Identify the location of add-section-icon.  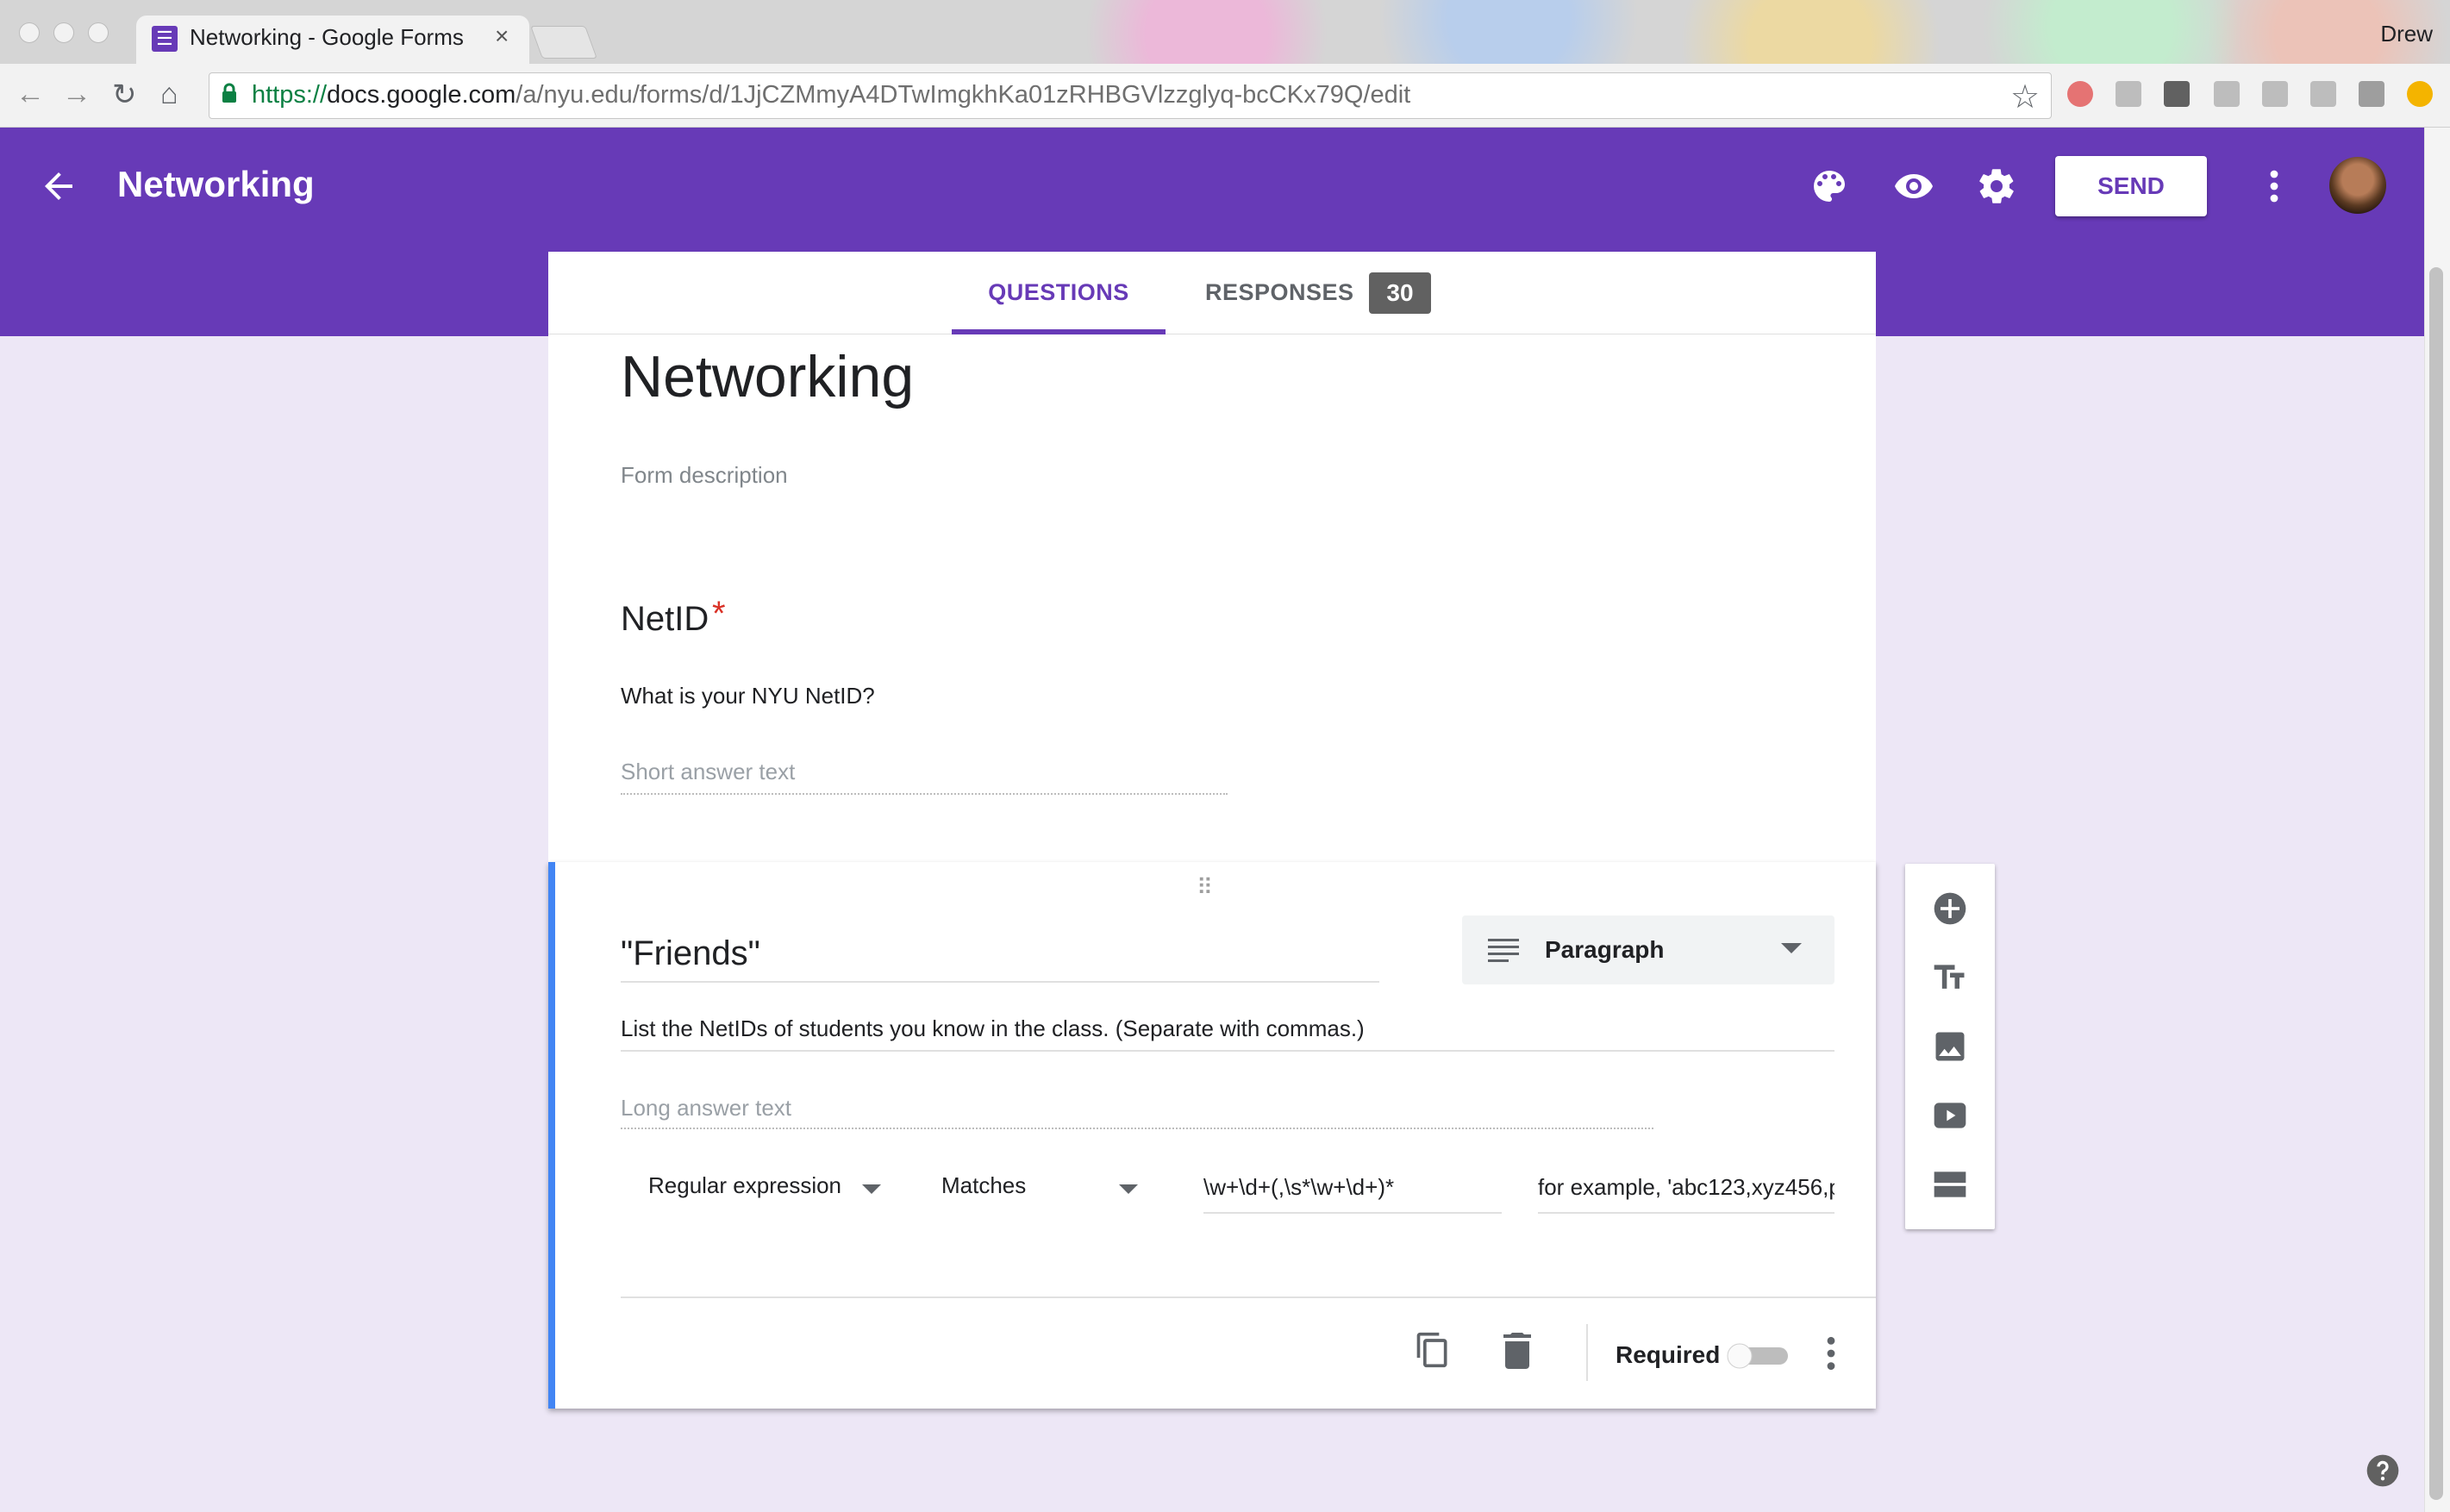
(1950, 1184).